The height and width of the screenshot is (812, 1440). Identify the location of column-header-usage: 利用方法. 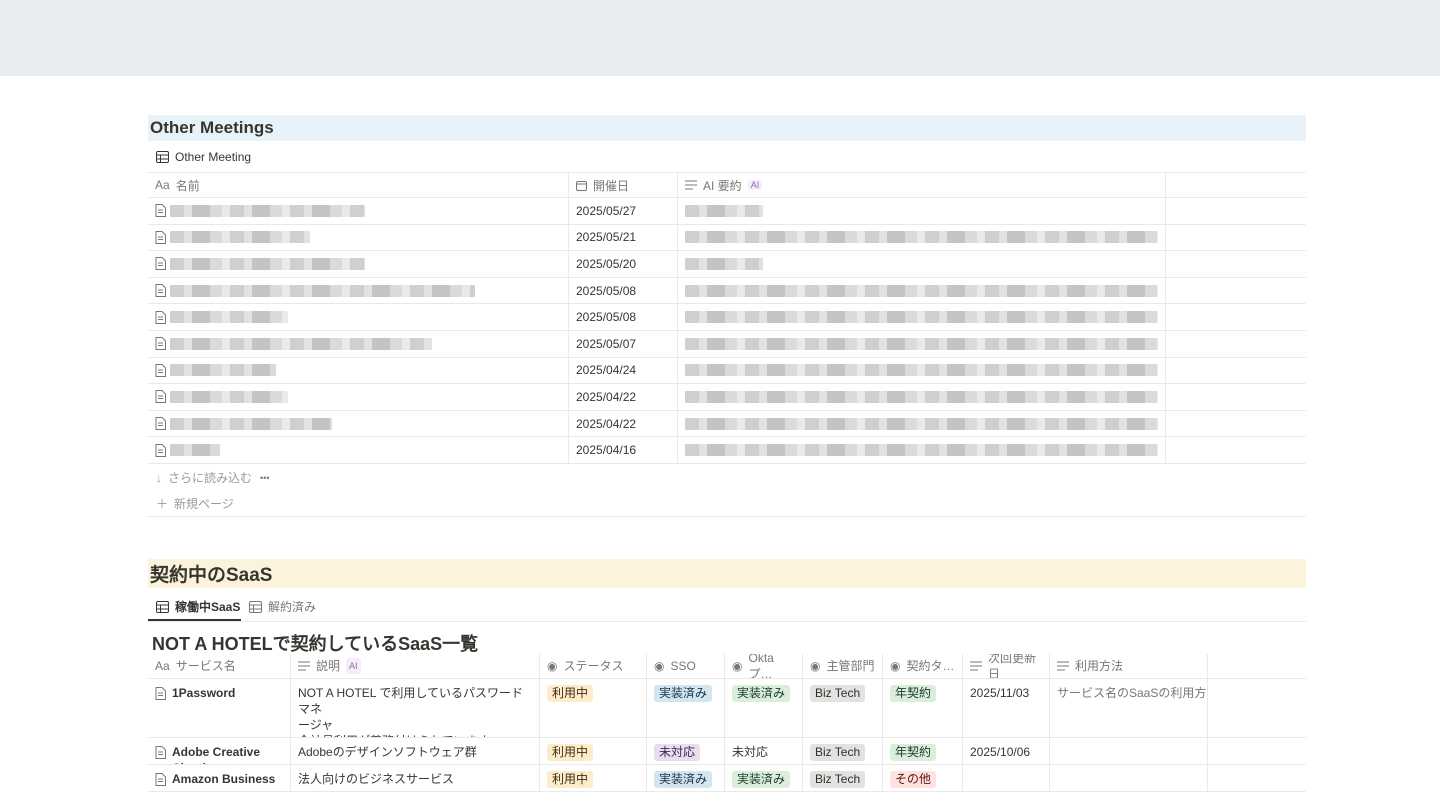
(1129, 666).